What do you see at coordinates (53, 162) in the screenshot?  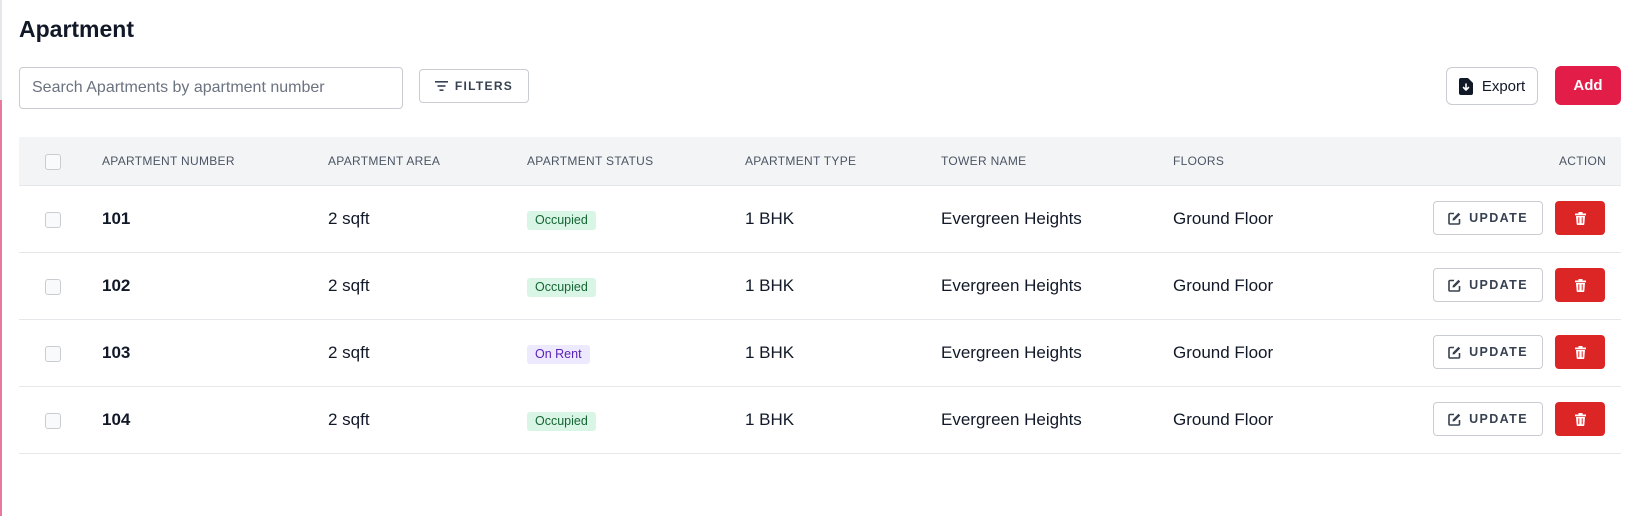 I see `select-all-checkbox` at bounding box center [53, 162].